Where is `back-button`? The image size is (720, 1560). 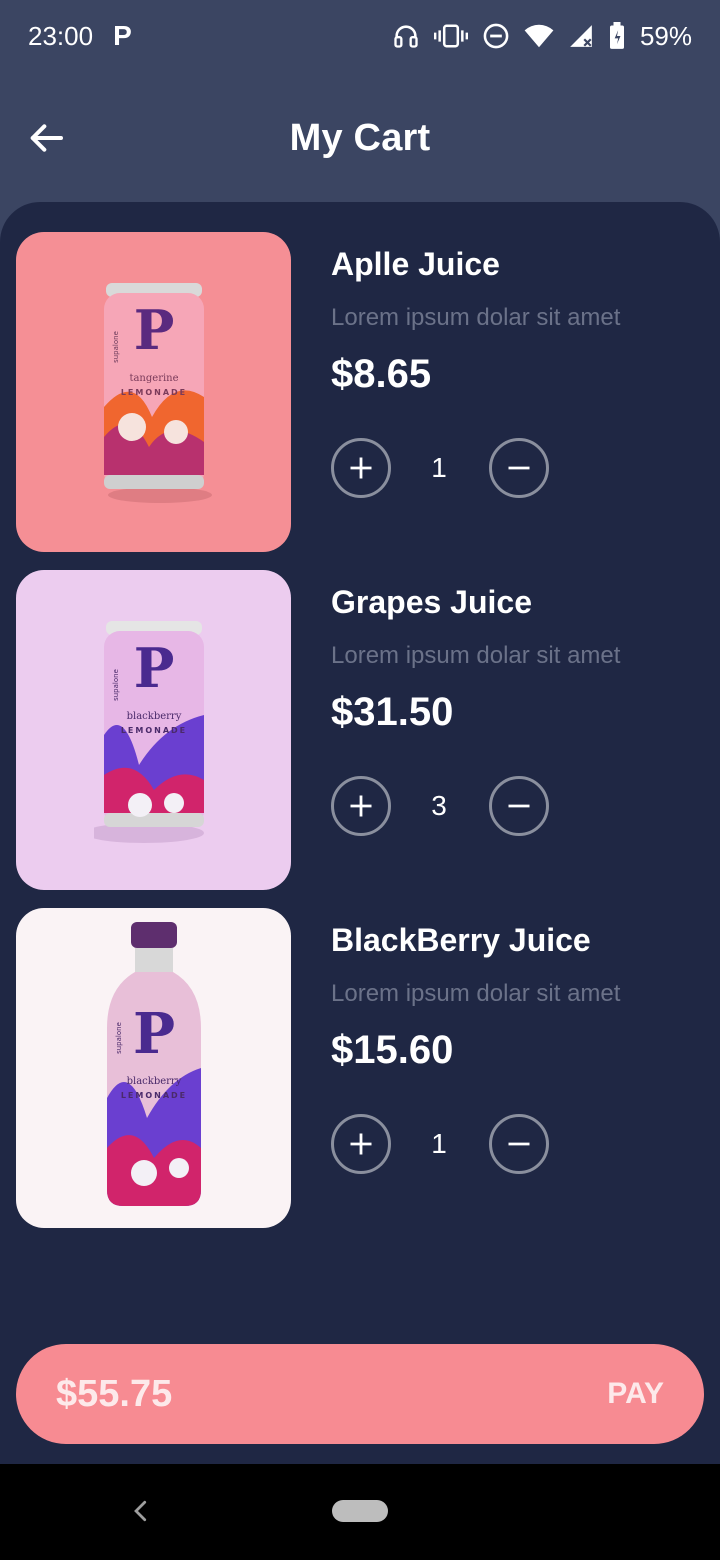 back-button is located at coordinates (46, 138).